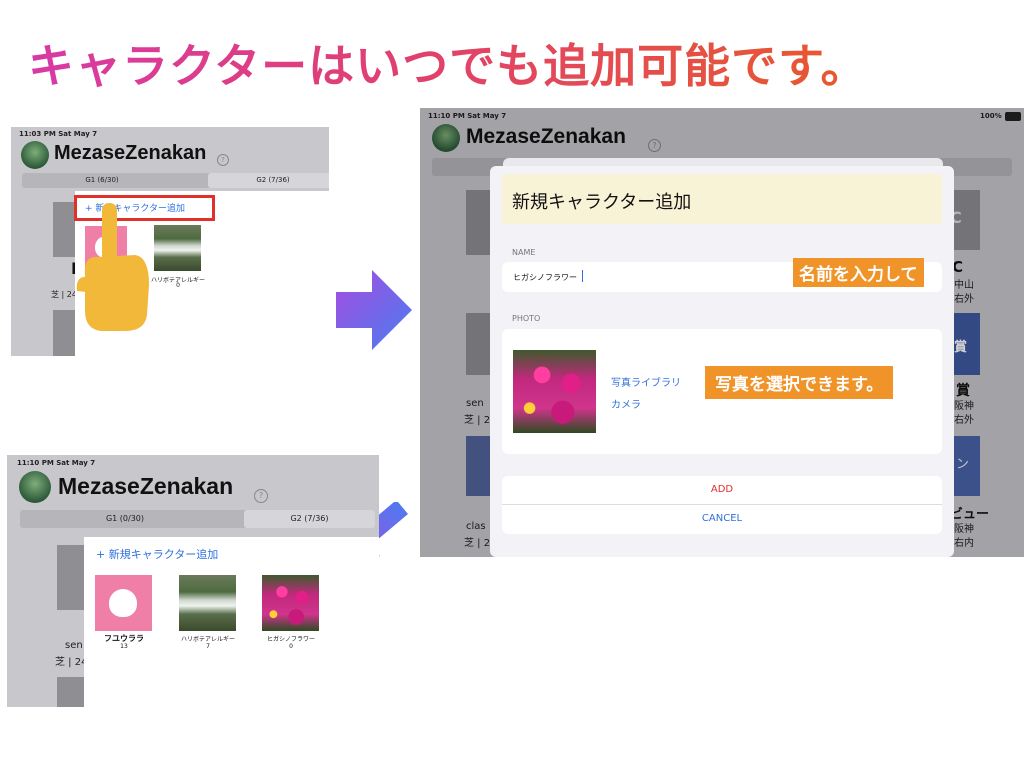  What do you see at coordinates (602, 202) in the screenshot?
I see `modal-title: 新規キャラクター追加` at bounding box center [602, 202].